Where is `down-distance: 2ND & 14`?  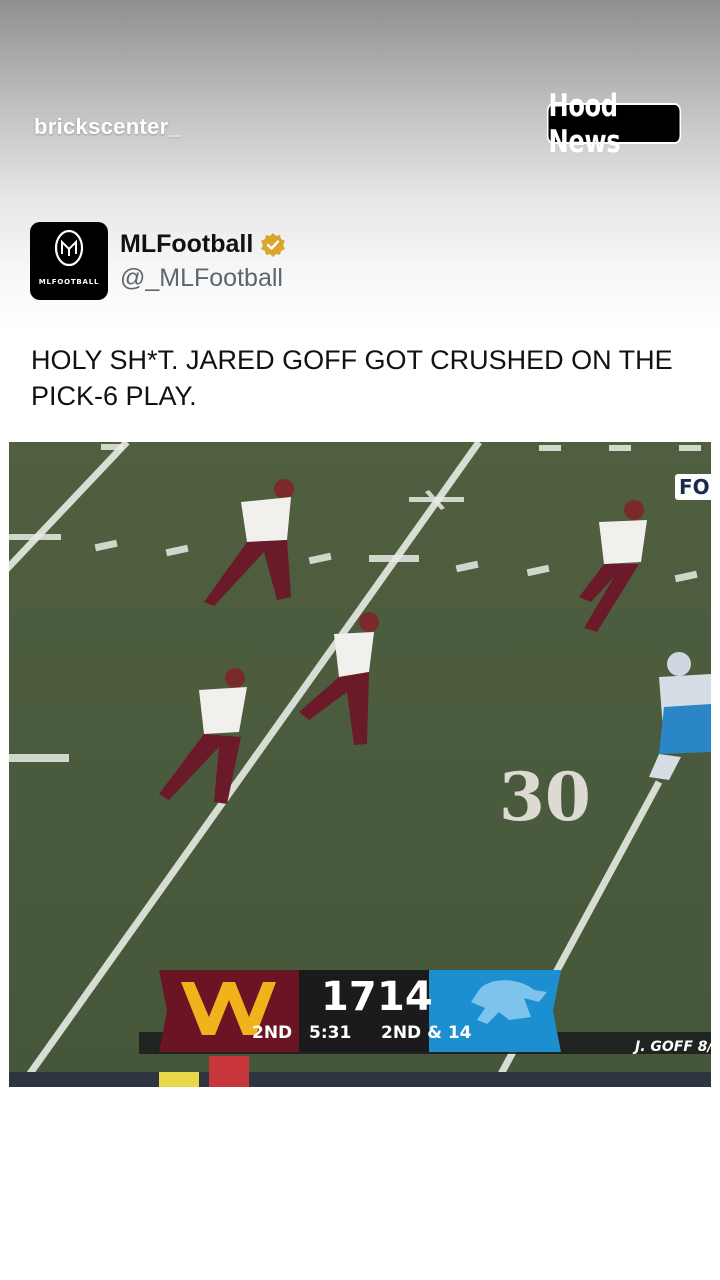
down-distance: 2ND & 14 is located at coordinates (426, 1033).